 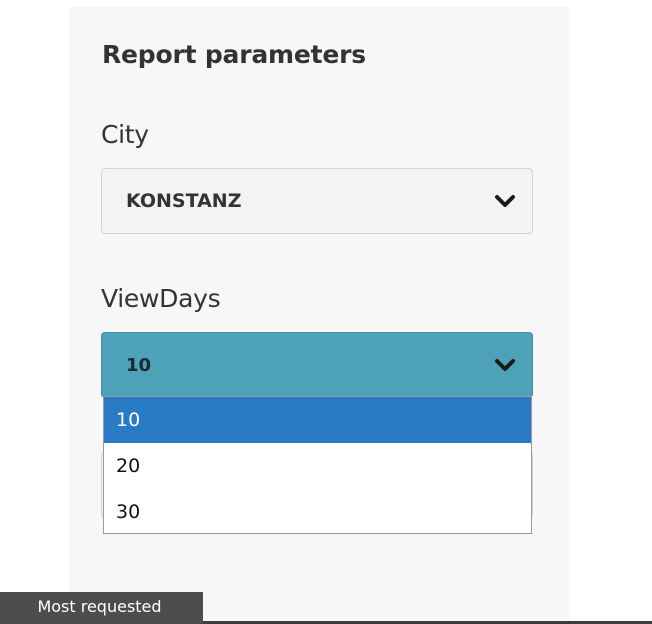 I want to click on city-select-value: KONSTANZ, so click(x=184, y=201).